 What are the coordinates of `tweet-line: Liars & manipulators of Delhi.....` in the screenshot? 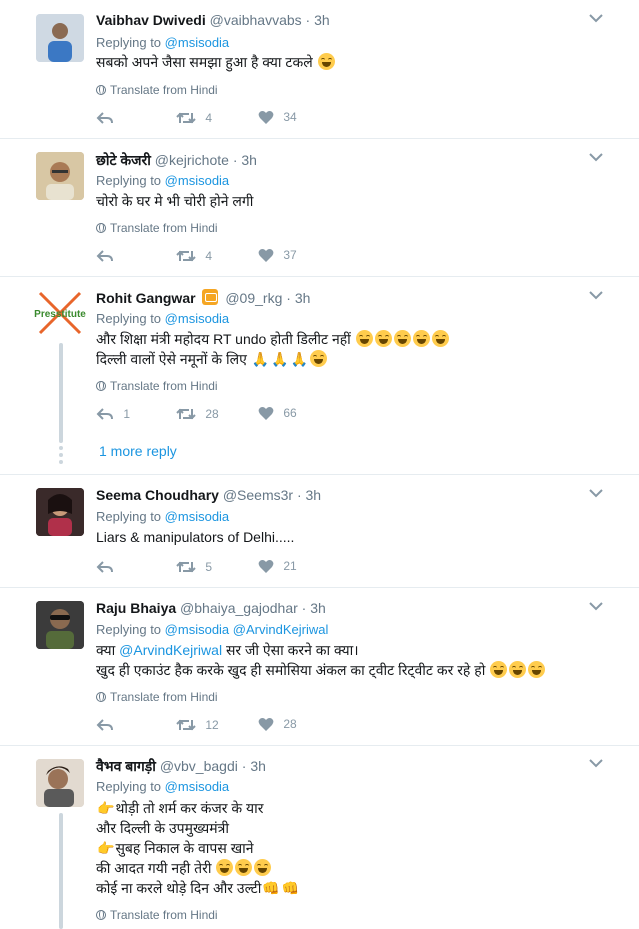 It's located at (195, 537).